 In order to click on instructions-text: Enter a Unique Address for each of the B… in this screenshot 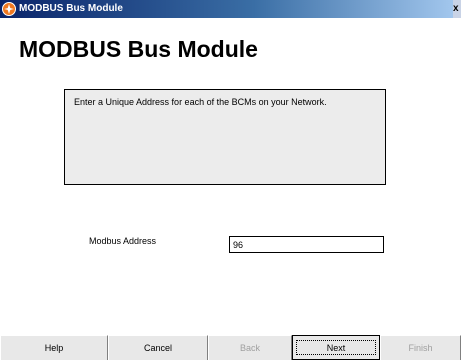, I will do `click(200, 102)`.